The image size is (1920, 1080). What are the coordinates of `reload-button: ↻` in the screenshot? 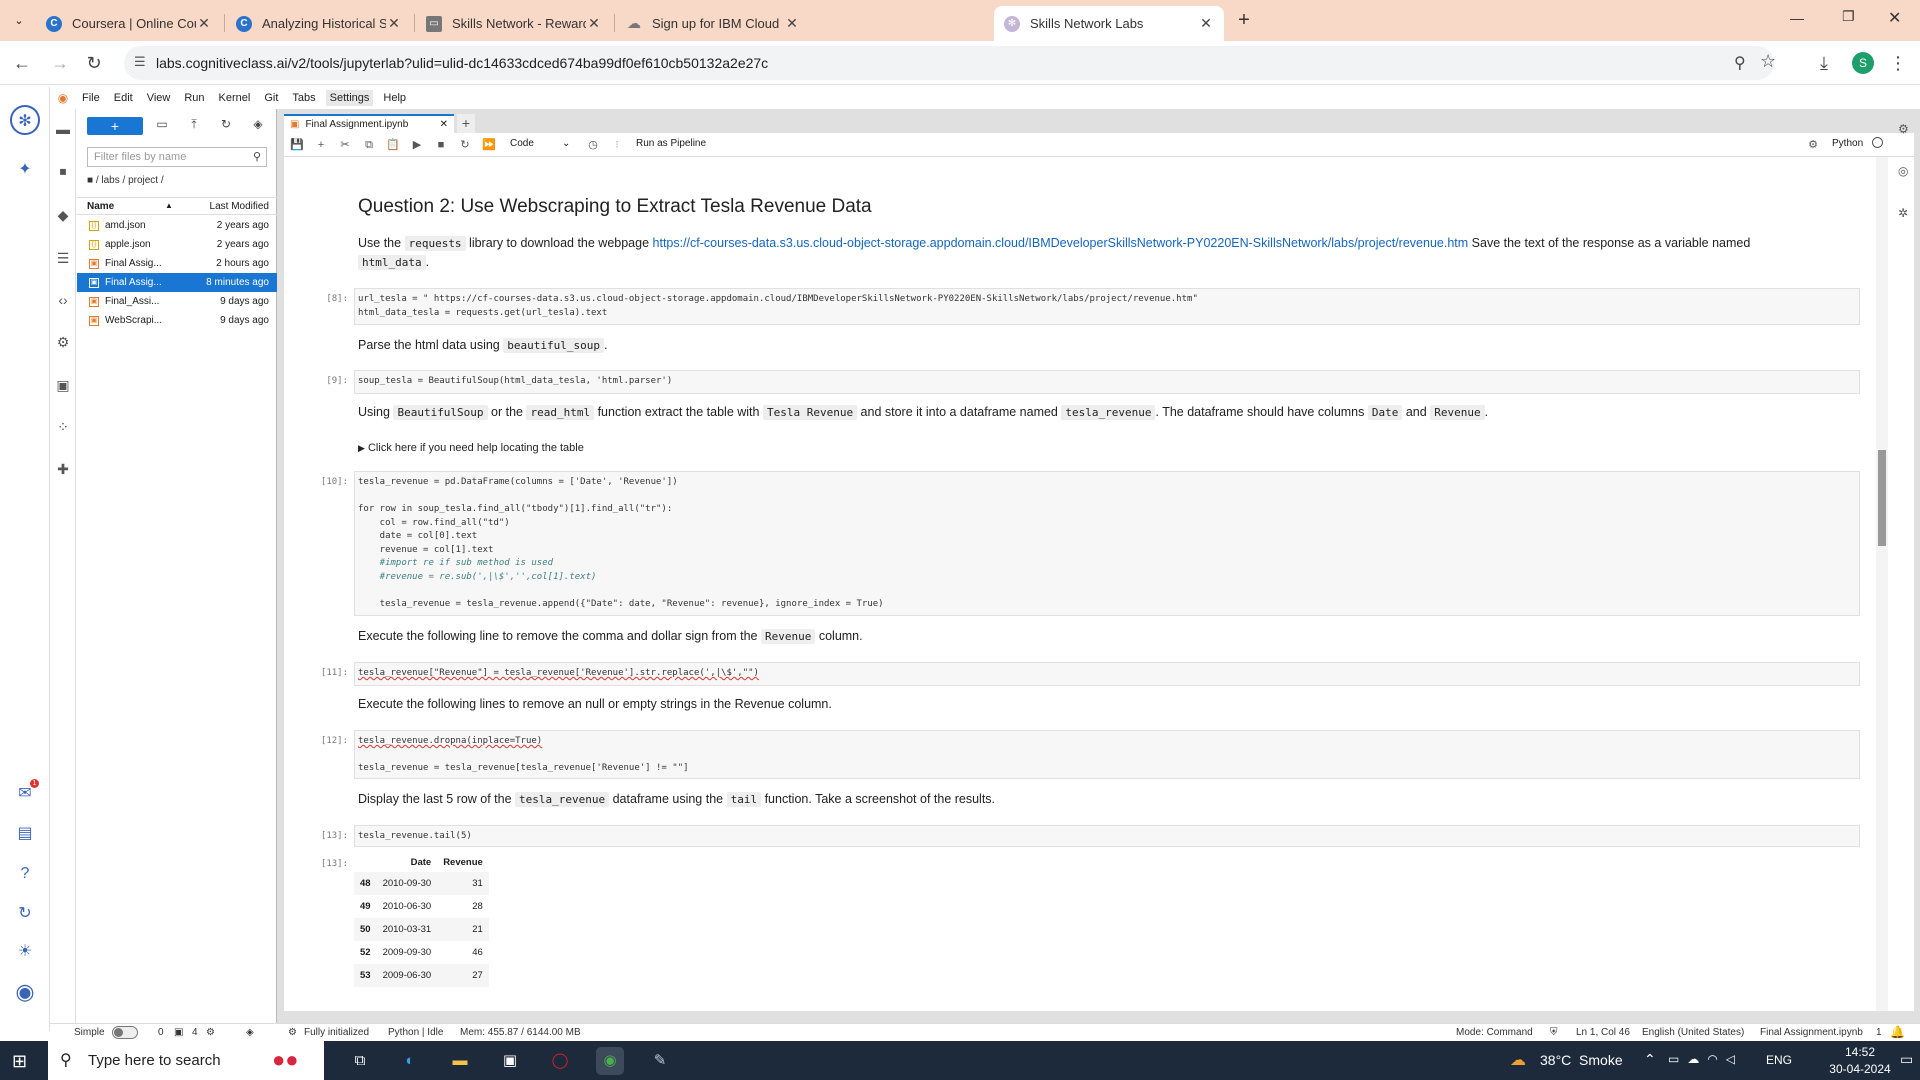 It's located at (94, 63).